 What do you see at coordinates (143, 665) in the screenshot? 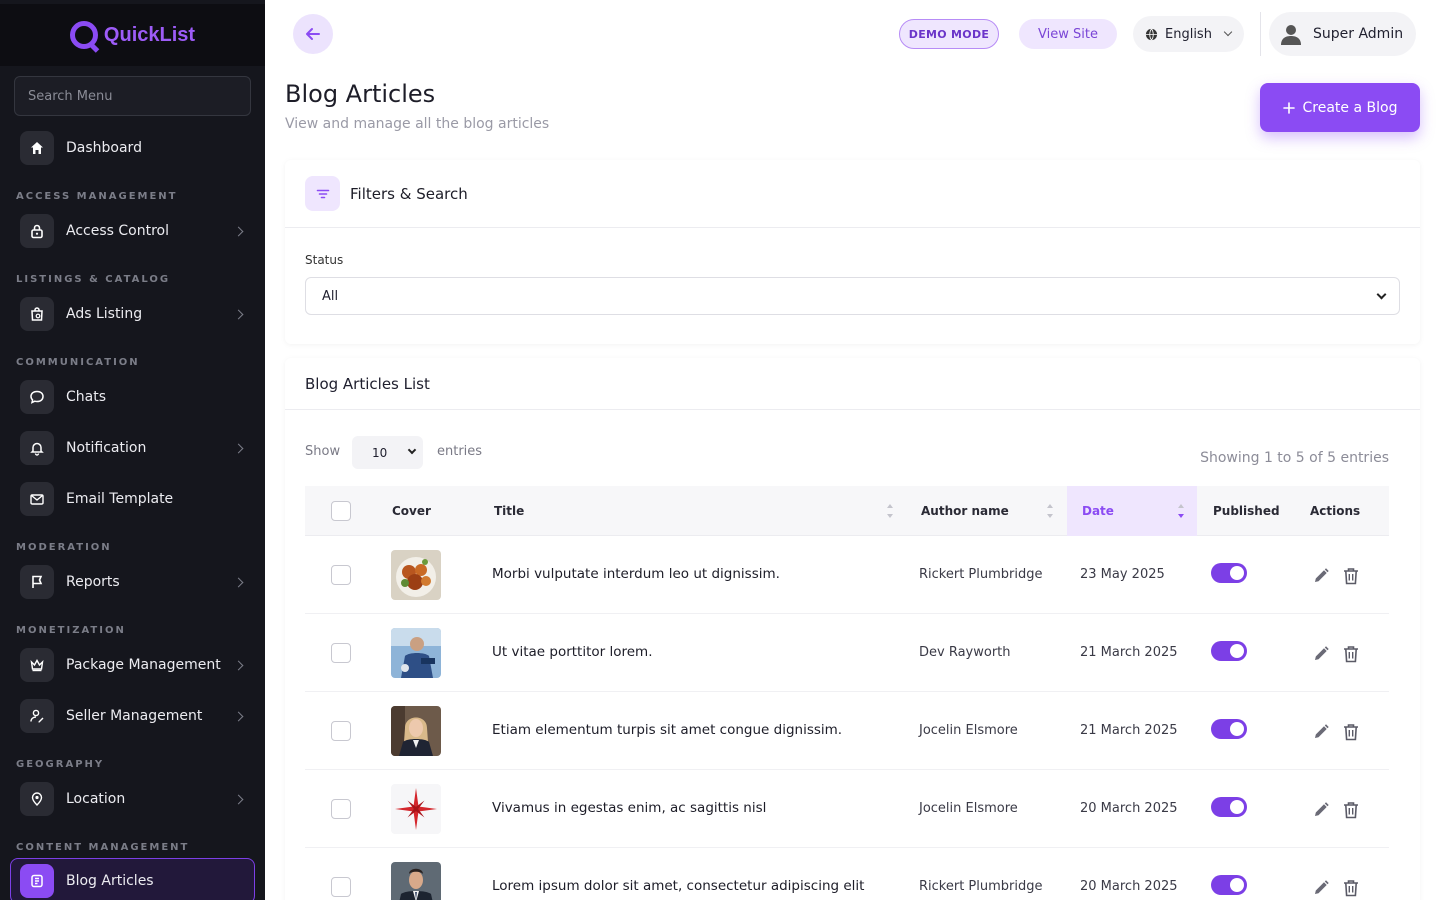
I see `sidebar-item-label: Package Management` at bounding box center [143, 665].